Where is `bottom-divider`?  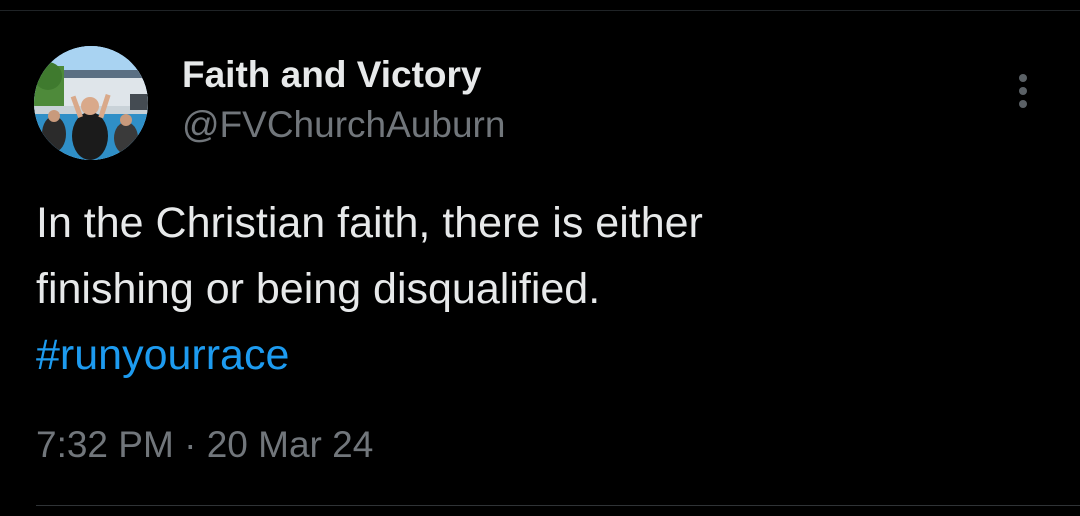 bottom-divider is located at coordinates (558, 505).